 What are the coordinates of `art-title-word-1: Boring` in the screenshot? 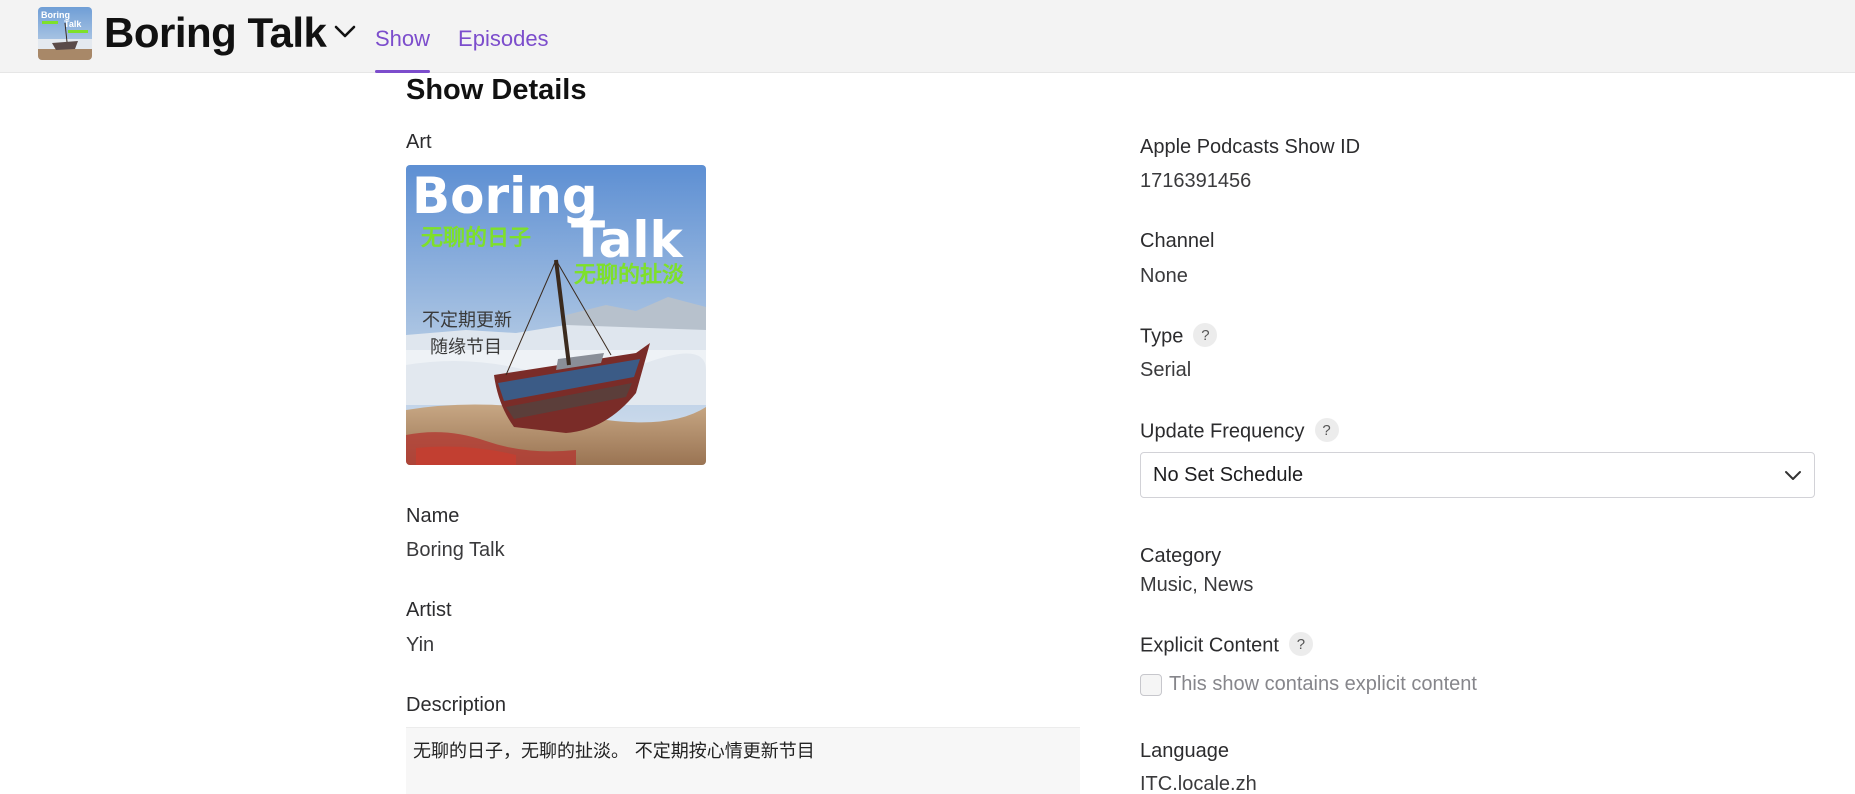 It's located at (505, 196).